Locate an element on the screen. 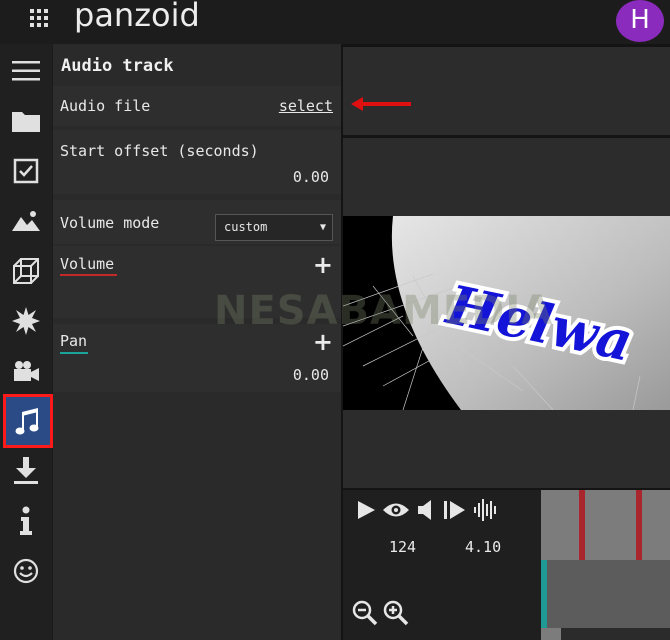 The width and height of the screenshot is (670, 640). pan-underline is located at coordinates (74, 353).